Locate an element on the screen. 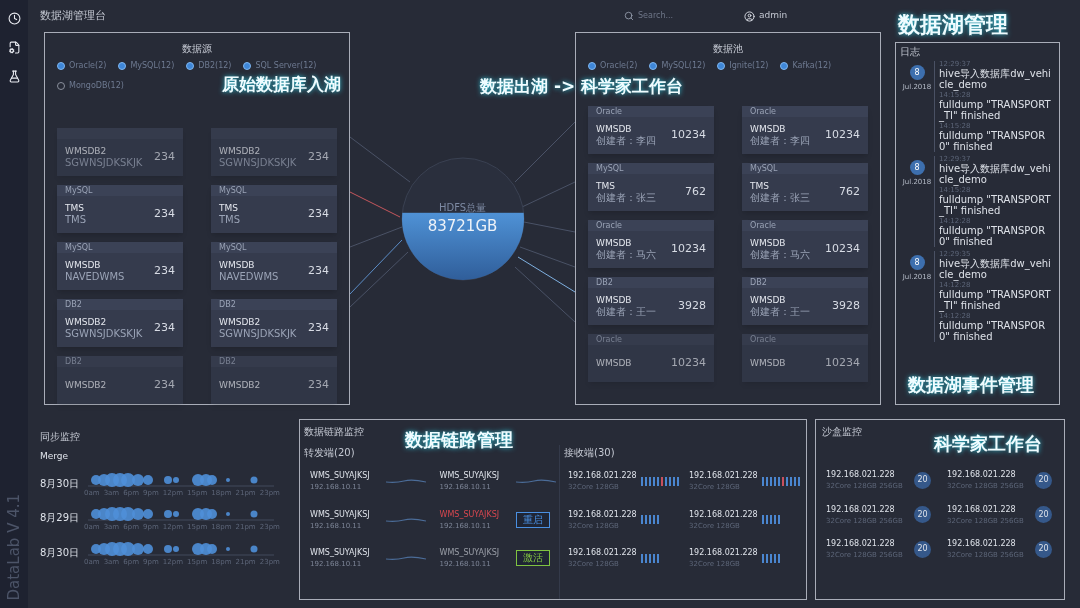  card-subtitle: NAVEDWMS is located at coordinates (249, 277).